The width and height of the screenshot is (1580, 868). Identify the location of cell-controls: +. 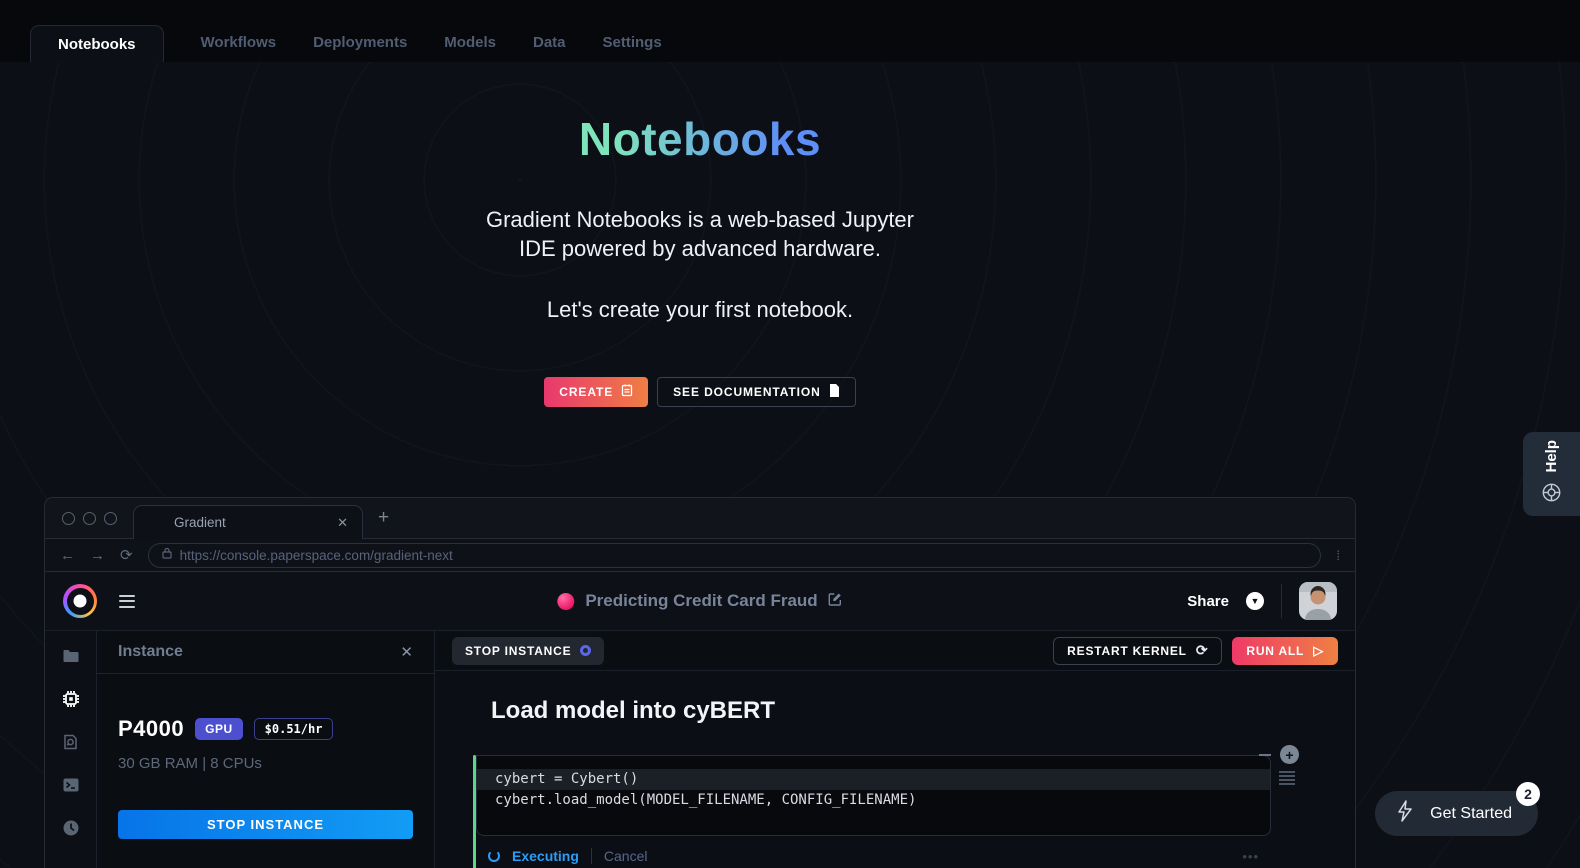
(1279, 754).